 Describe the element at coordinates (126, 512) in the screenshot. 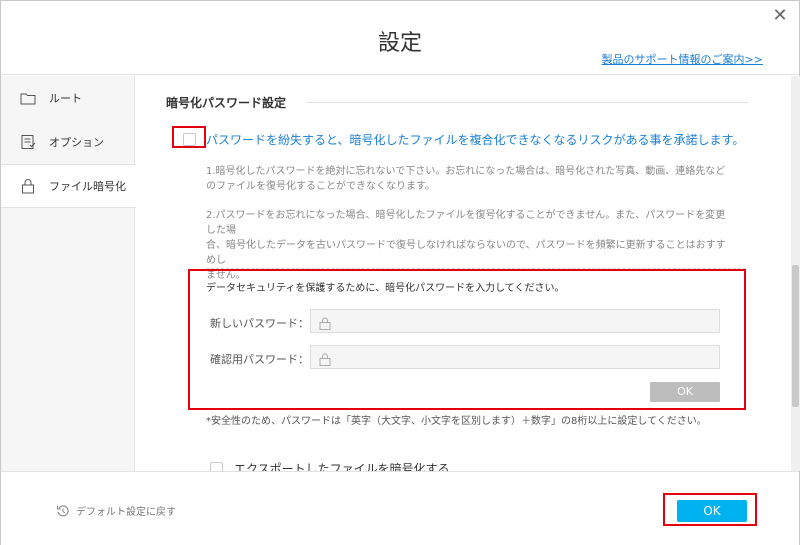

I see `reset-defaults-label: デフォルト設定に戻す` at that location.